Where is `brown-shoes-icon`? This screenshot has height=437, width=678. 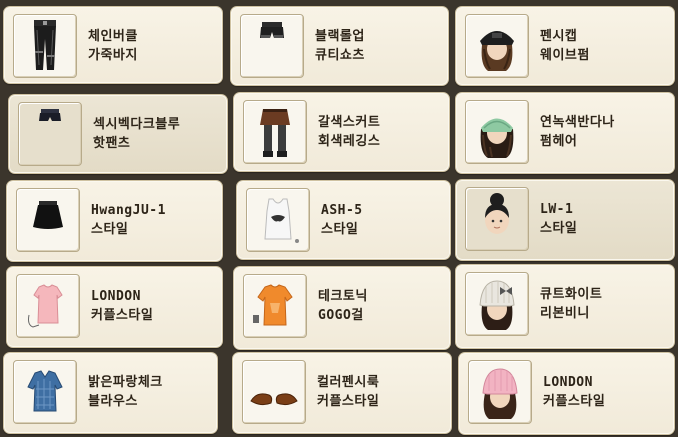 brown-shoes-icon is located at coordinates (274, 399).